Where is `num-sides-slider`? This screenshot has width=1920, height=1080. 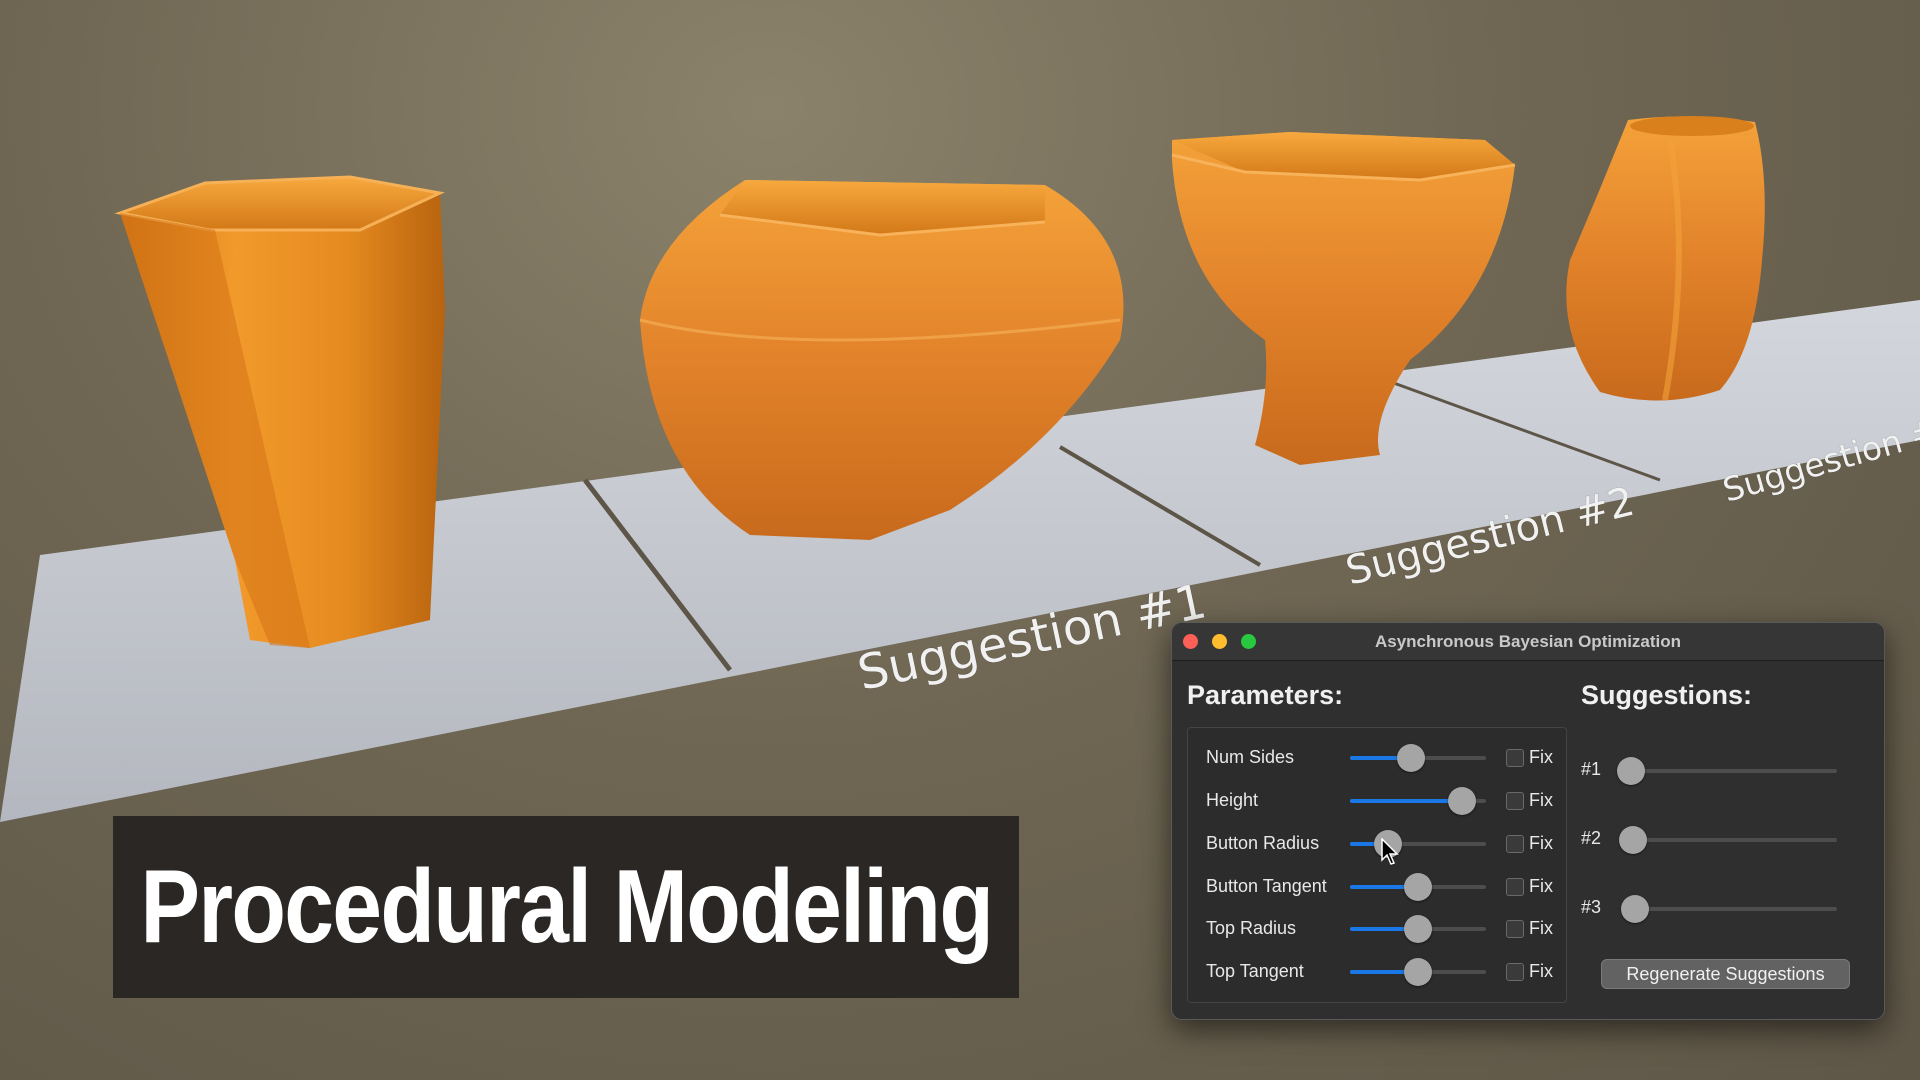 num-sides-slider is located at coordinates (1418, 758).